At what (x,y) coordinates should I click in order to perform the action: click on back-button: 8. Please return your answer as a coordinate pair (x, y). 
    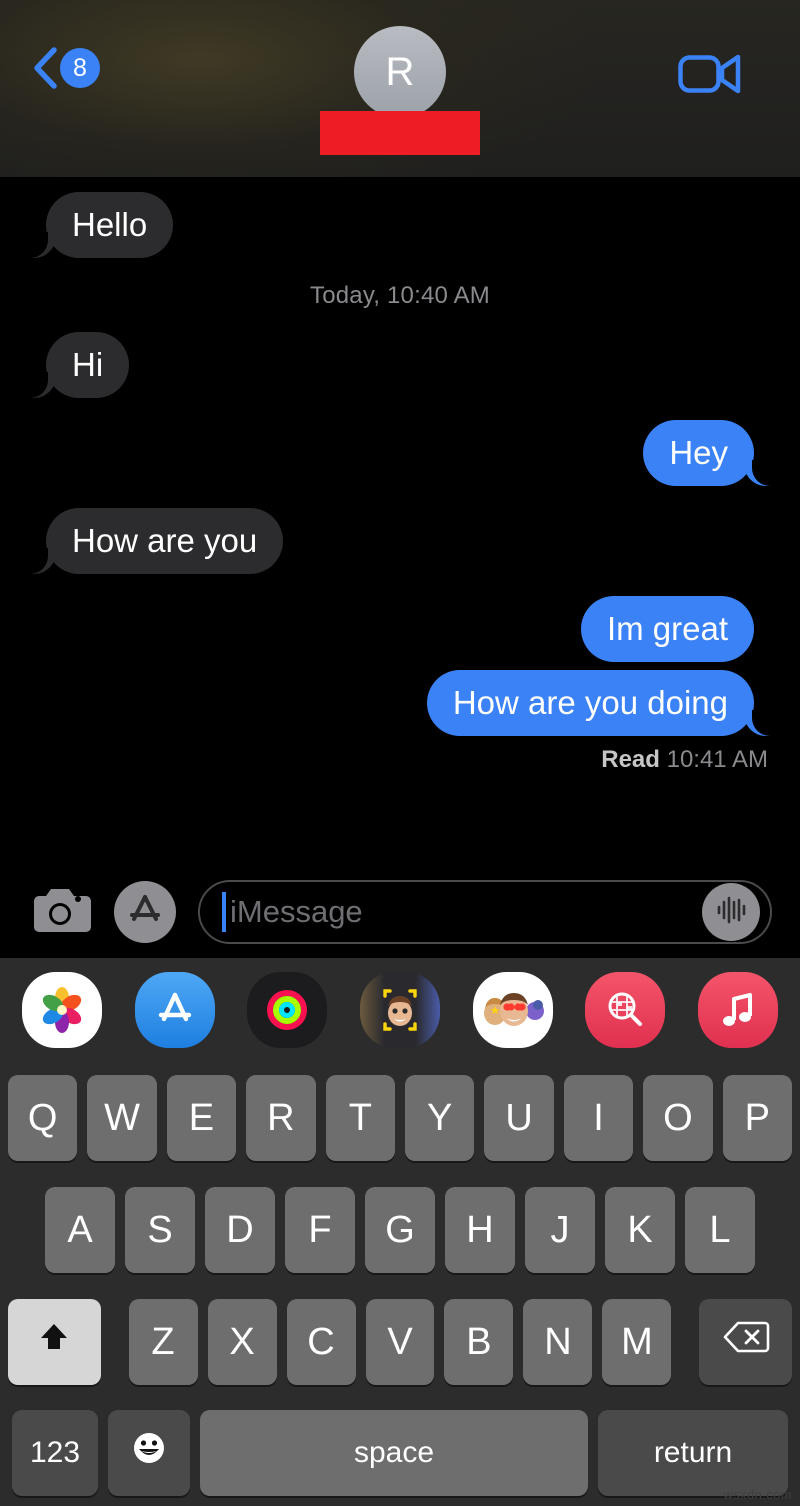
    Looking at the image, I should click on (66, 68).